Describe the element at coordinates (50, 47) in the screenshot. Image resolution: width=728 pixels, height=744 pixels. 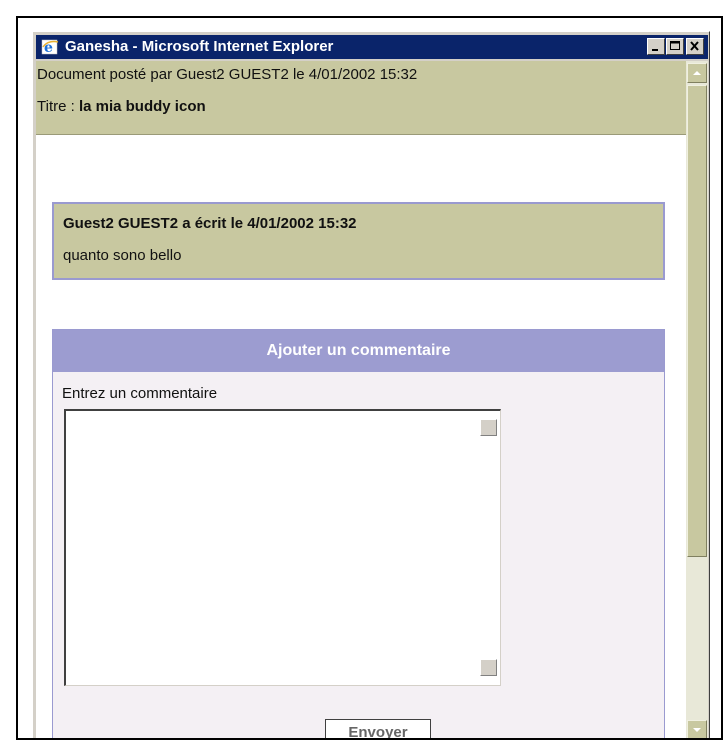
I see `internet-explorer-icon: e` at that location.